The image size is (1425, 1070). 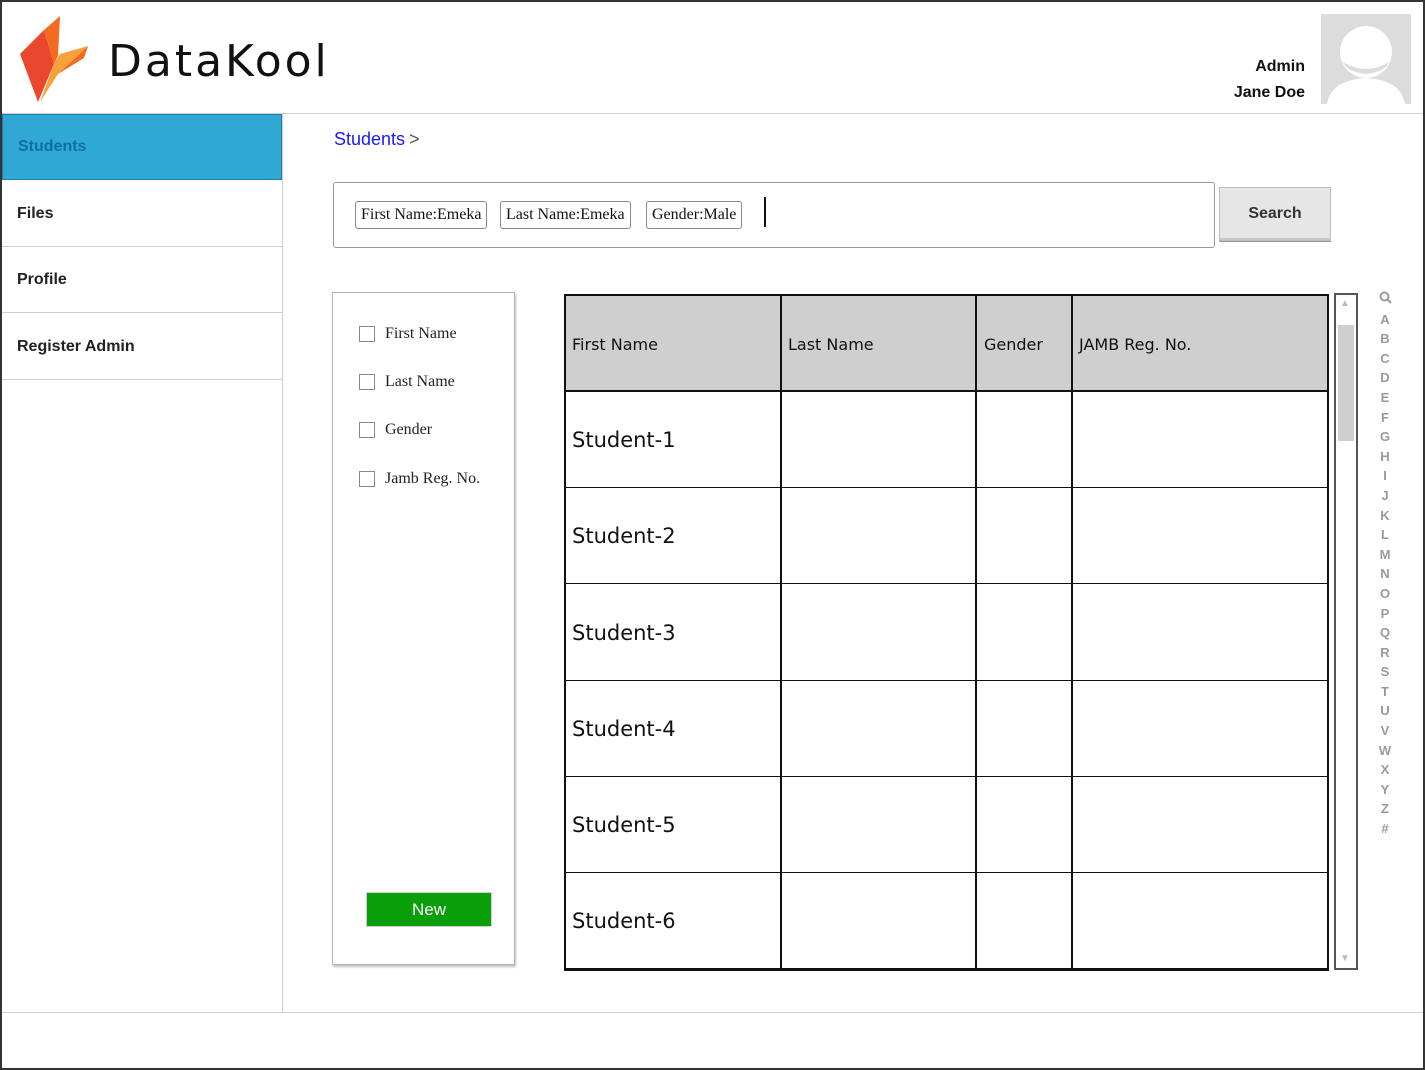 What do you see at coordinates (219, 61) in the screenshot?
I see `brand-name: DataKool` at bounding box center [219, 61].